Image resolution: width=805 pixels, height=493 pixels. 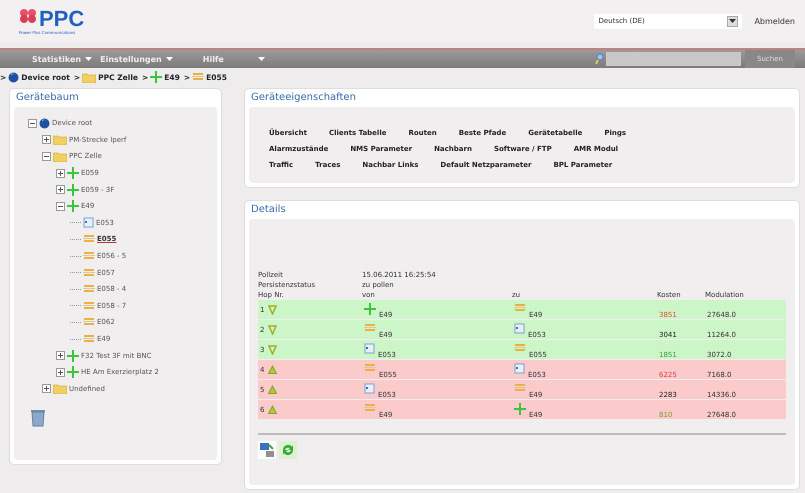 I want to click on search-field, so click(x=673, y=59).